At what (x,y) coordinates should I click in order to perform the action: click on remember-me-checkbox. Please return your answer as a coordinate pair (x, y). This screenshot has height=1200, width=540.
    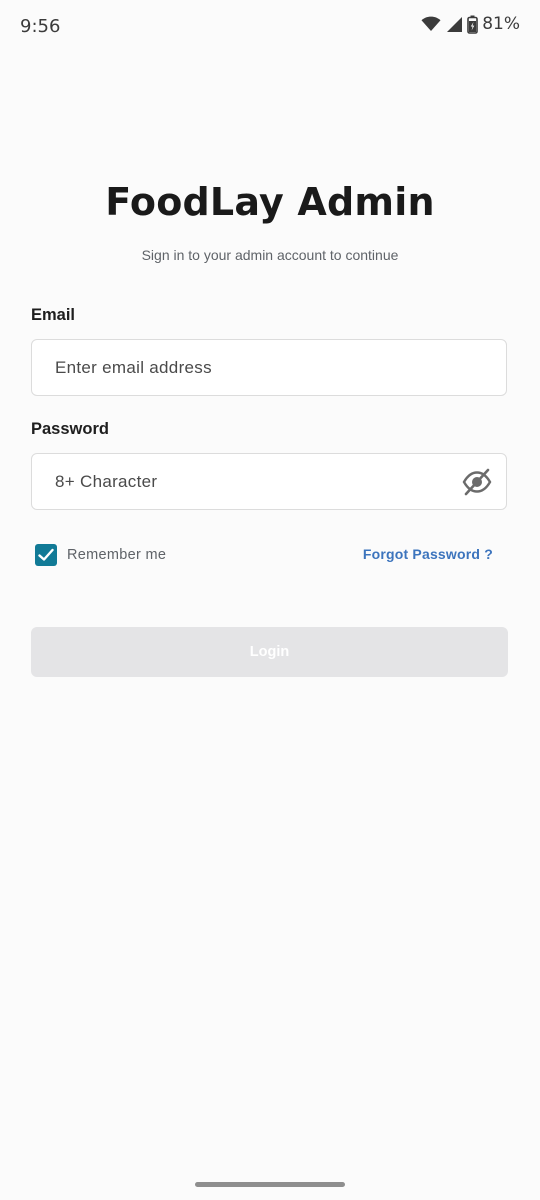
    Looking at the image, I should click on (46, 555).